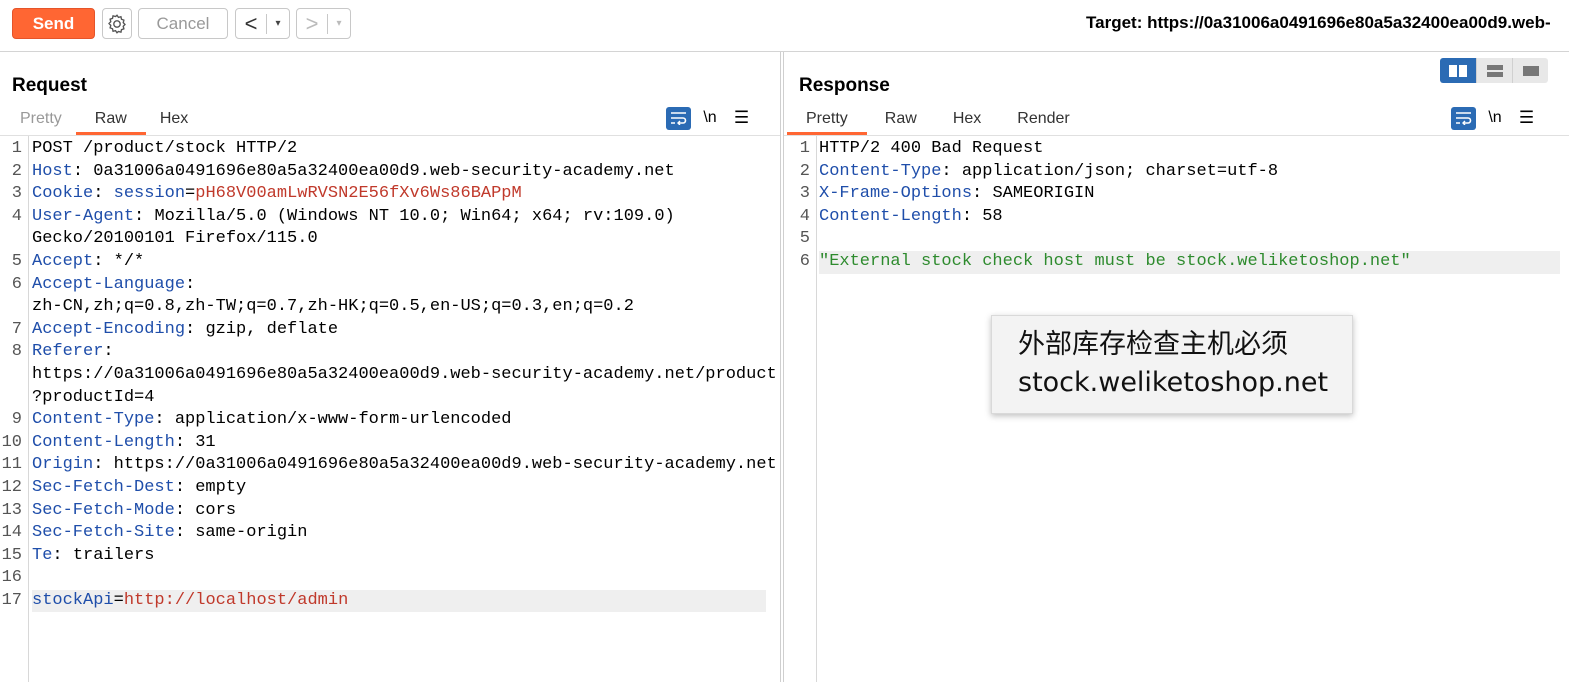 This screenshot has height=682, width=1569. I want to click on header-name: Content-Type, so click(880, 171).